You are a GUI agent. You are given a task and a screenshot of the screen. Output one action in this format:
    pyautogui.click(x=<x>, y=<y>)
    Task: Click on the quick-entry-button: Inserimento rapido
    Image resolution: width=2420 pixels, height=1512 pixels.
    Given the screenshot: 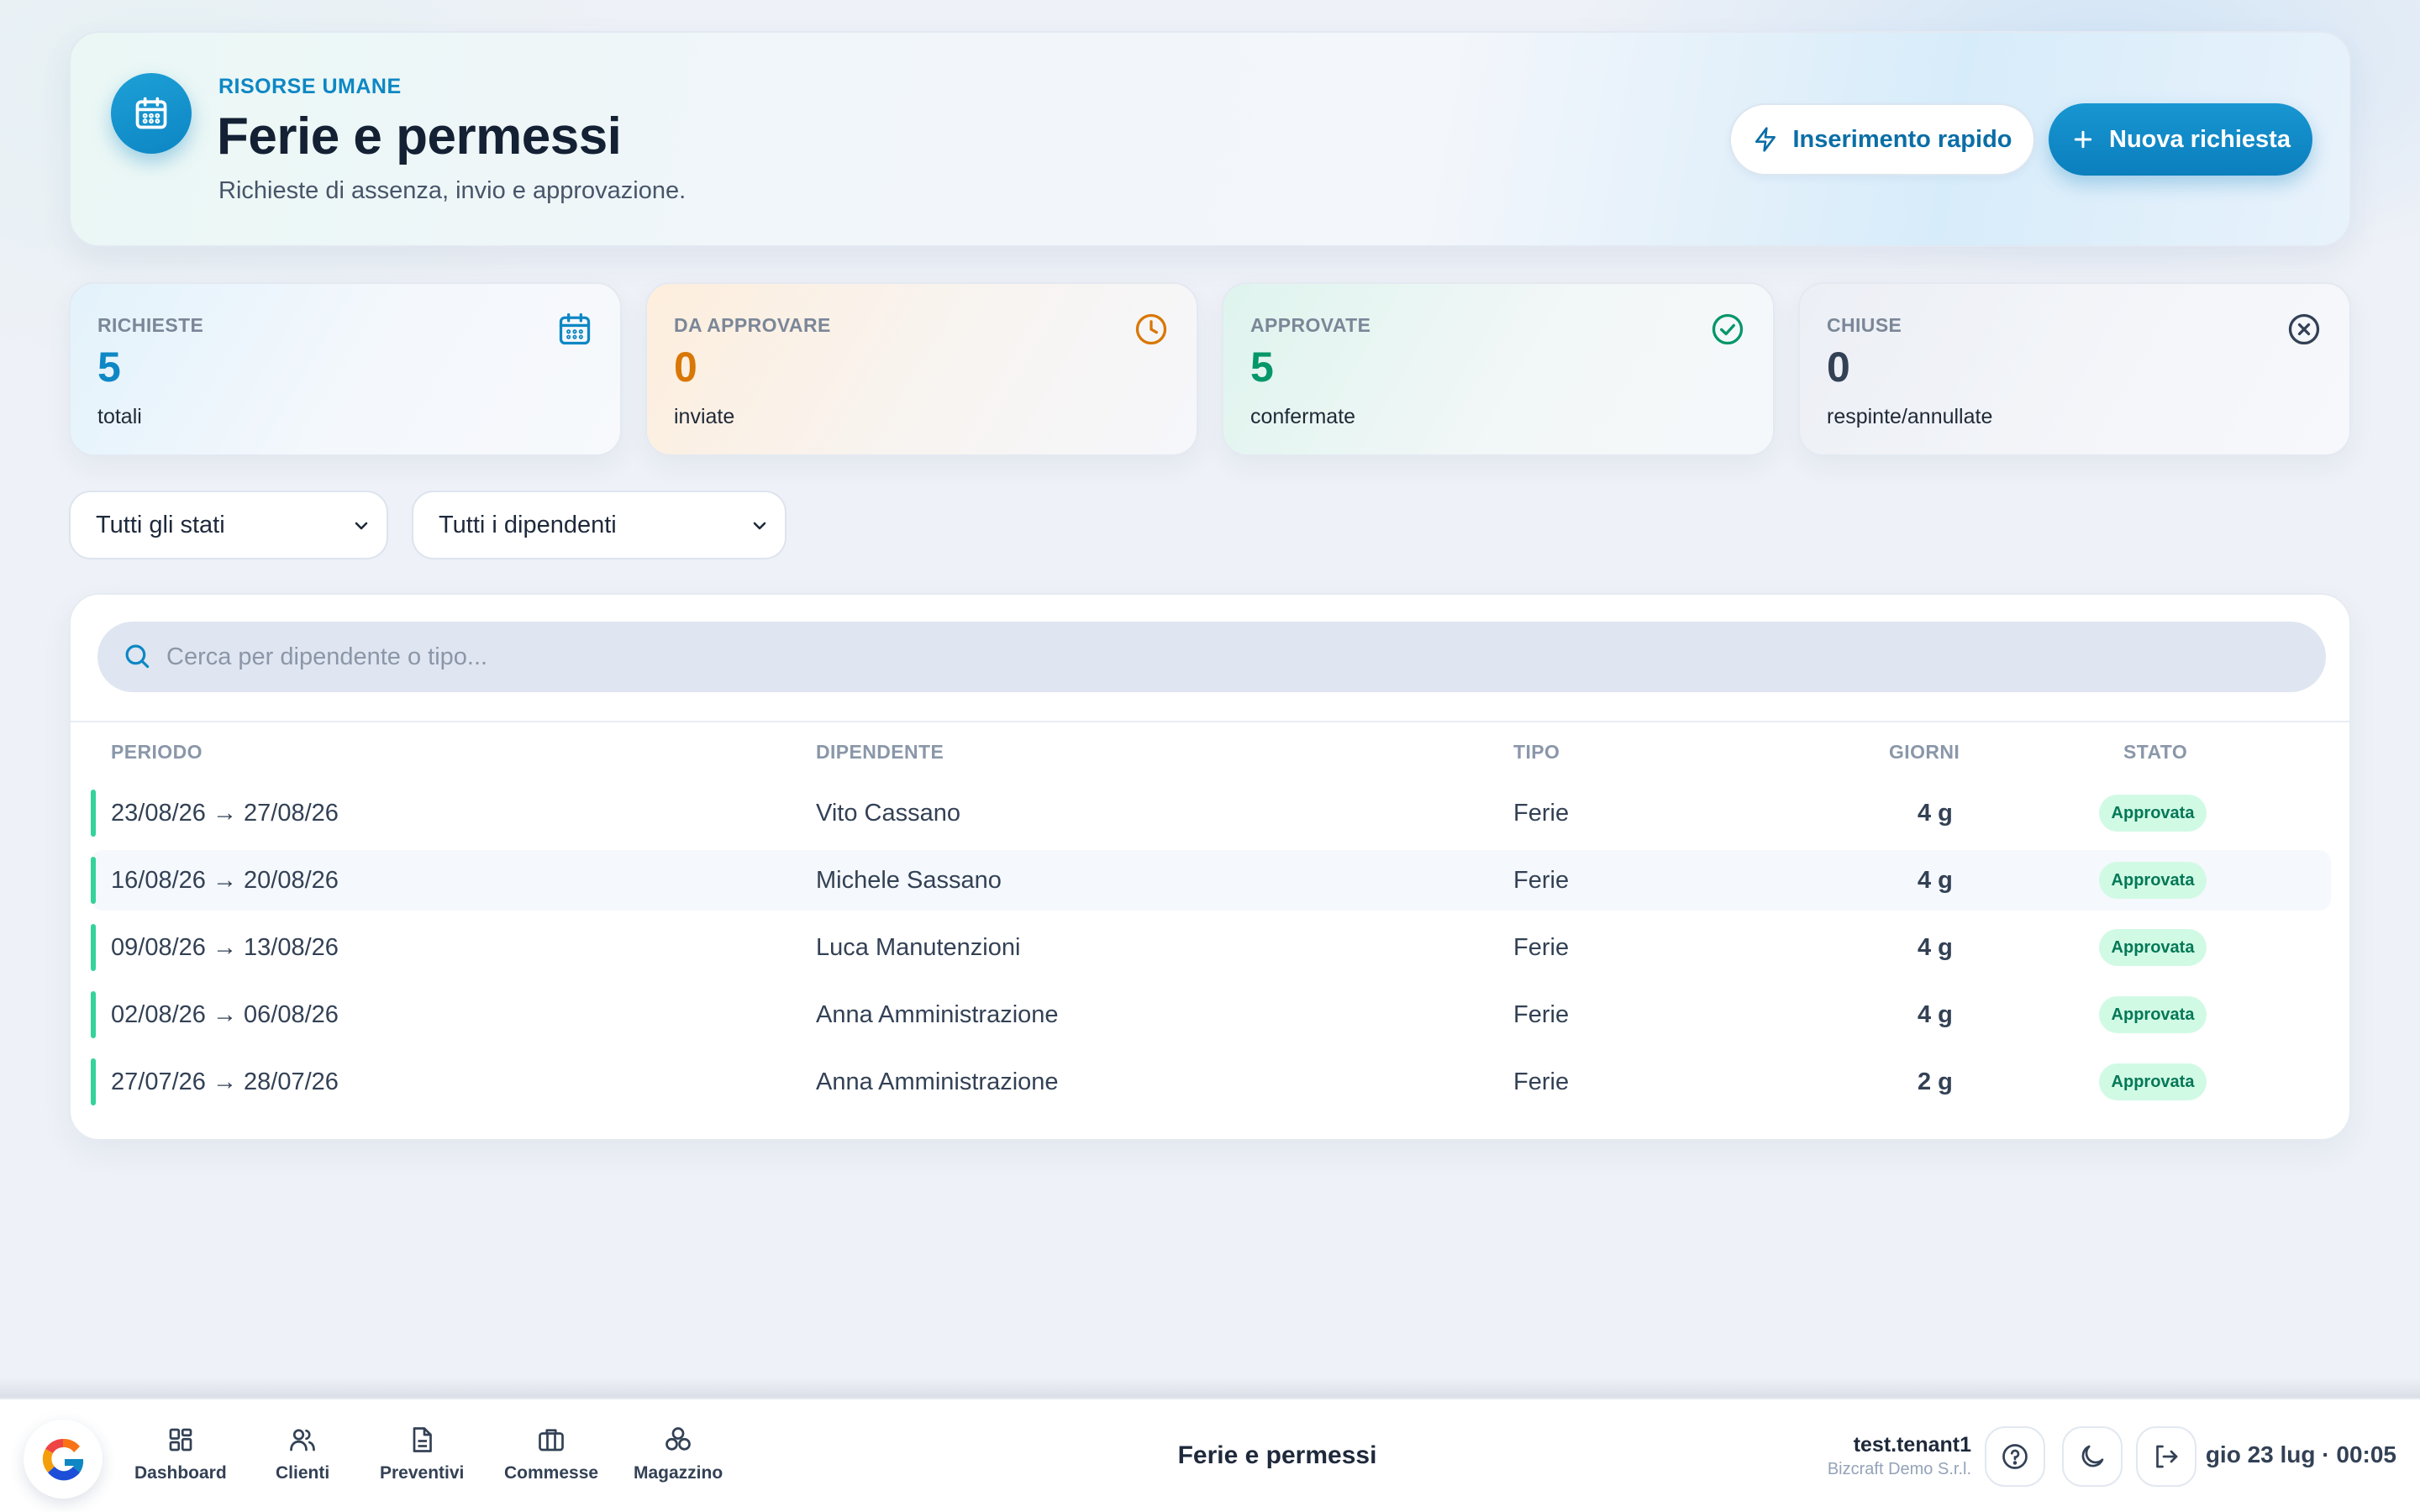 What is the action you would take?
    pyautogui.click(x=1882, y=139)
    